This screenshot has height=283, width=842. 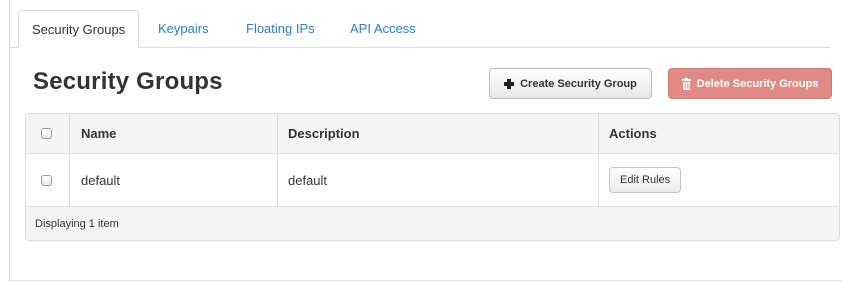 I want to click on row-select-cell, so click(x=46, y=180).